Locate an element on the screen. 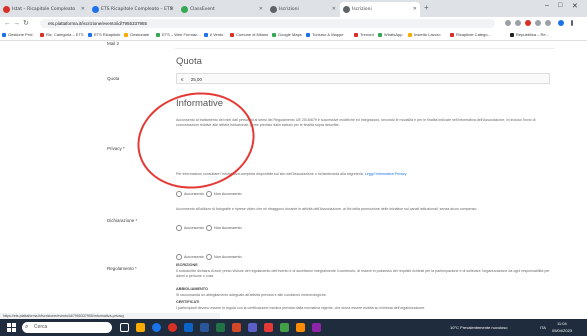 The width and height of the screenshot is (587, 336). photo-radio-group: Acconsento Non Acconsento is located at coordinates (209, 228).